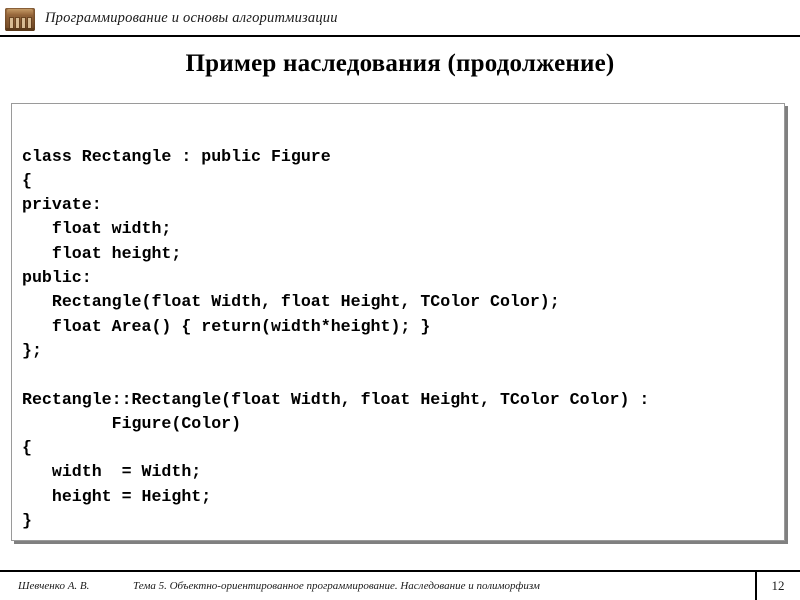  What do you see at coordinates (400, 571) in the screenshot?
I see `footer-divider` at bounding box center [400, 571].